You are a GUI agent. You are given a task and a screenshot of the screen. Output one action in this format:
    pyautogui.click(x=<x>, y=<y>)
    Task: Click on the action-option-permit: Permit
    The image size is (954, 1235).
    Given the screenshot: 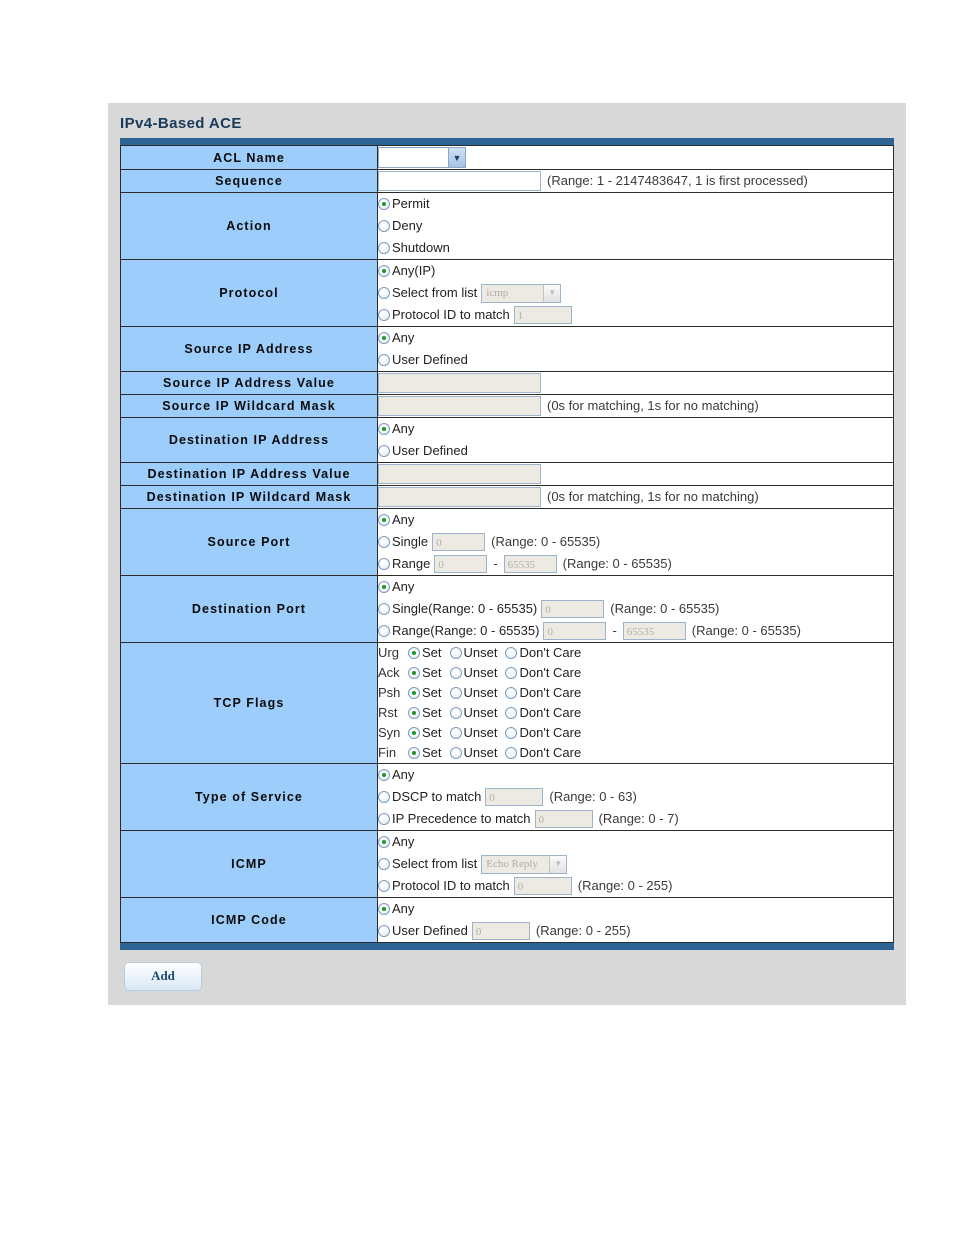 What is the action you would take?
    pyautogui.click(x=635, y=204)
    